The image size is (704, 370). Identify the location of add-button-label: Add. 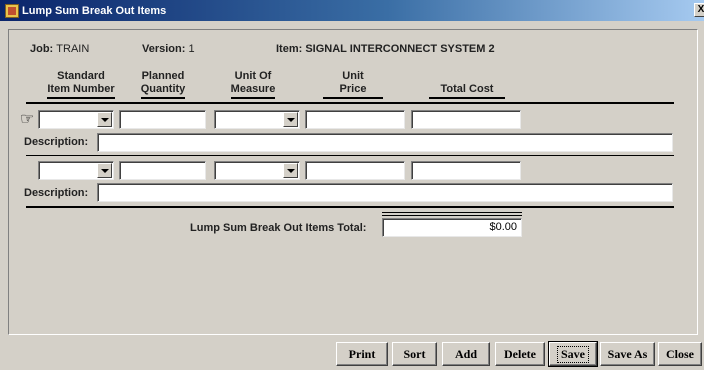
(465, 353).